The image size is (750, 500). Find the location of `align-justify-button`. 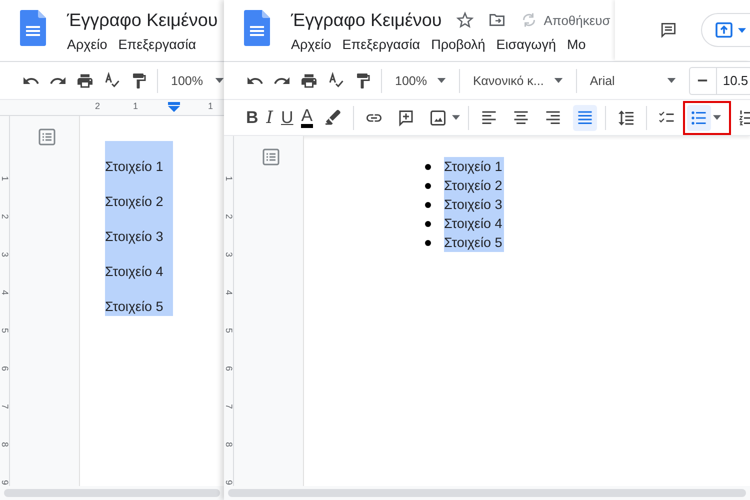

align-justify-button is located at coordinates (584, 117).